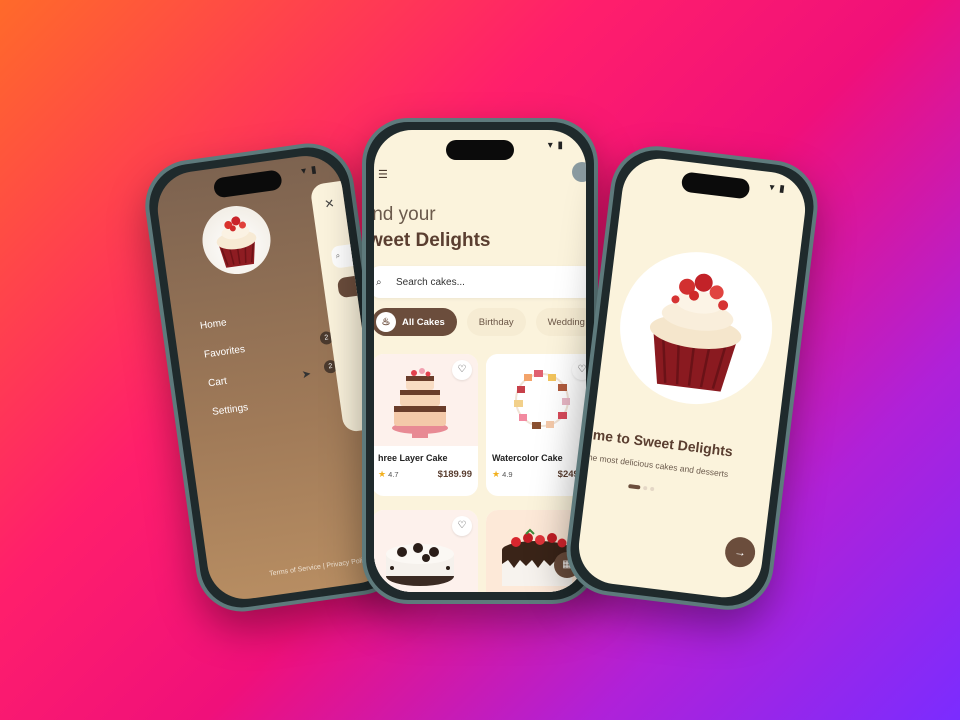  I want to click on chip-birthday: Birthday, so click(496, 322).